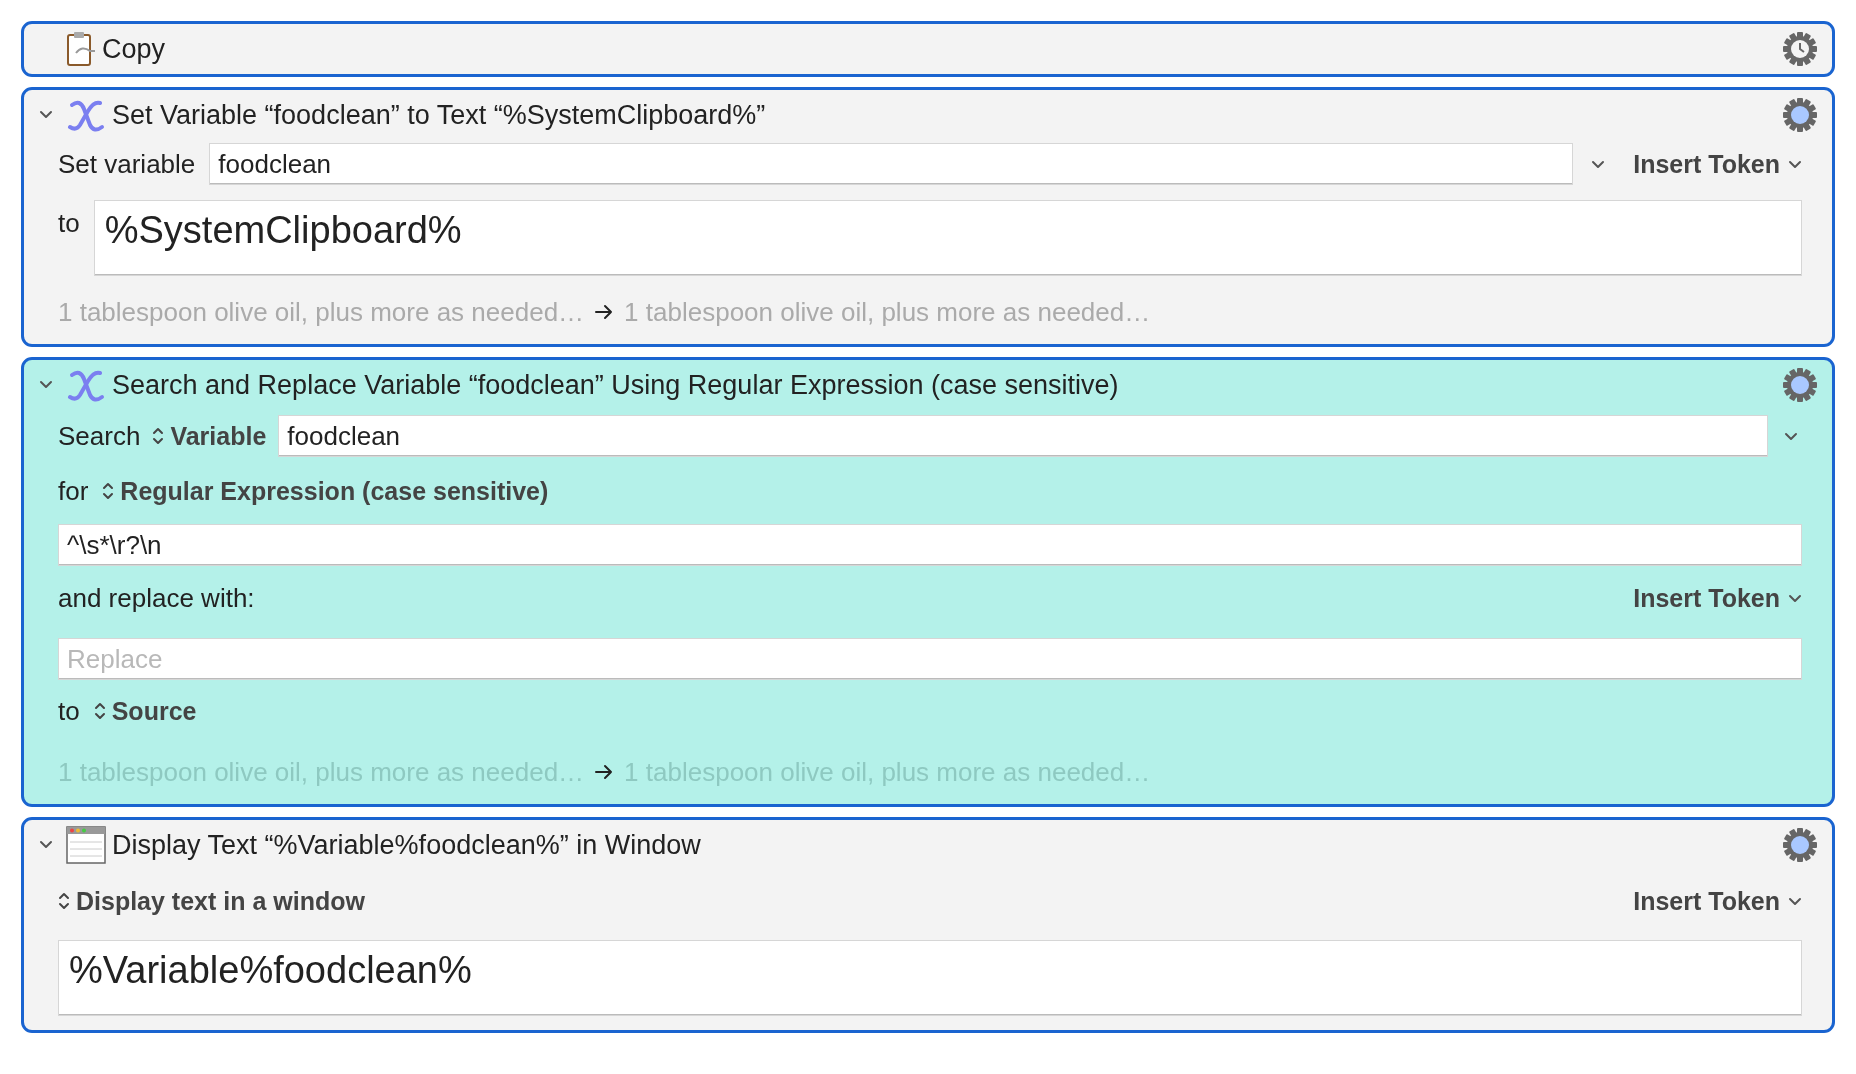  I want to click on popup-button: Display text in a window, so click(211, 901).